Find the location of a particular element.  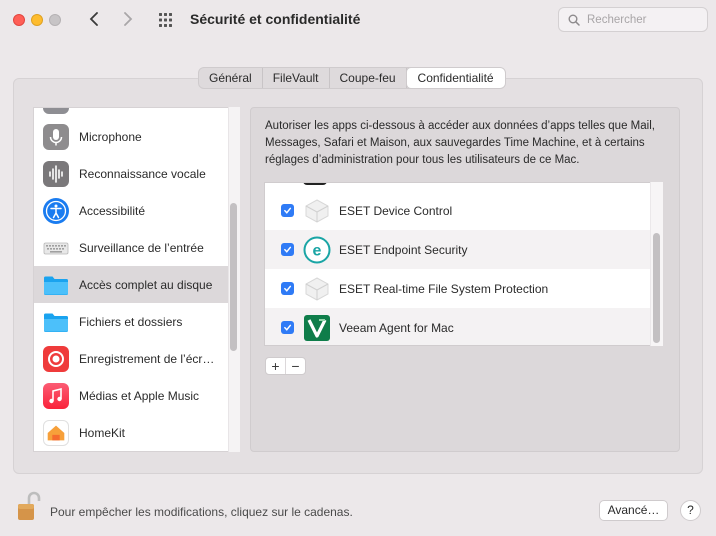

home-icon is located at coordinates (56, 432).